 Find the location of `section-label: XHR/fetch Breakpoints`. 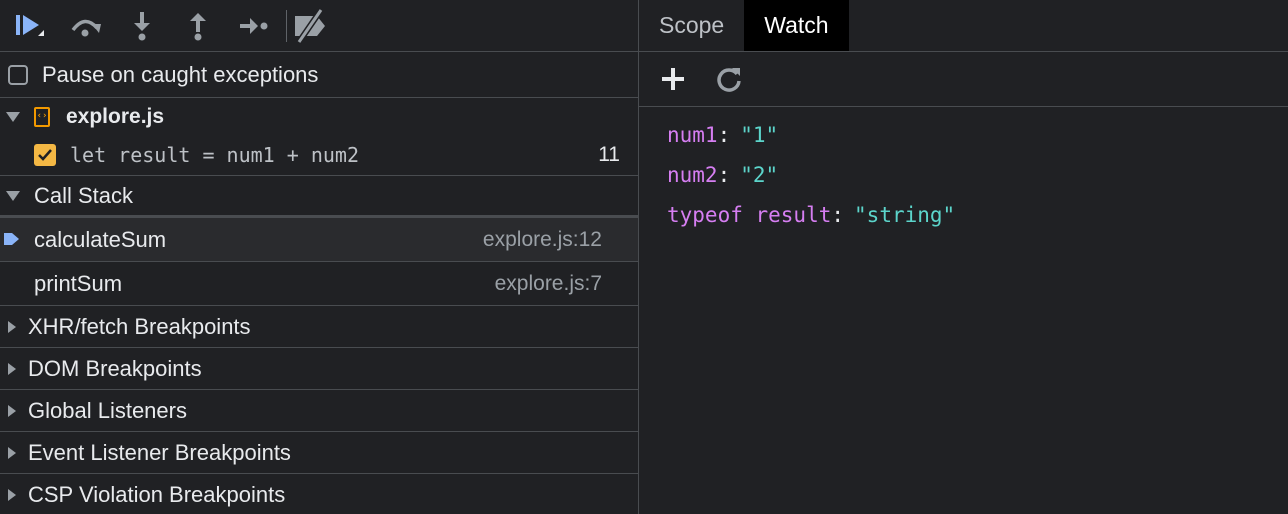

section-label: XHR/fetch Breakpoints is located at coordinates (139, 326).